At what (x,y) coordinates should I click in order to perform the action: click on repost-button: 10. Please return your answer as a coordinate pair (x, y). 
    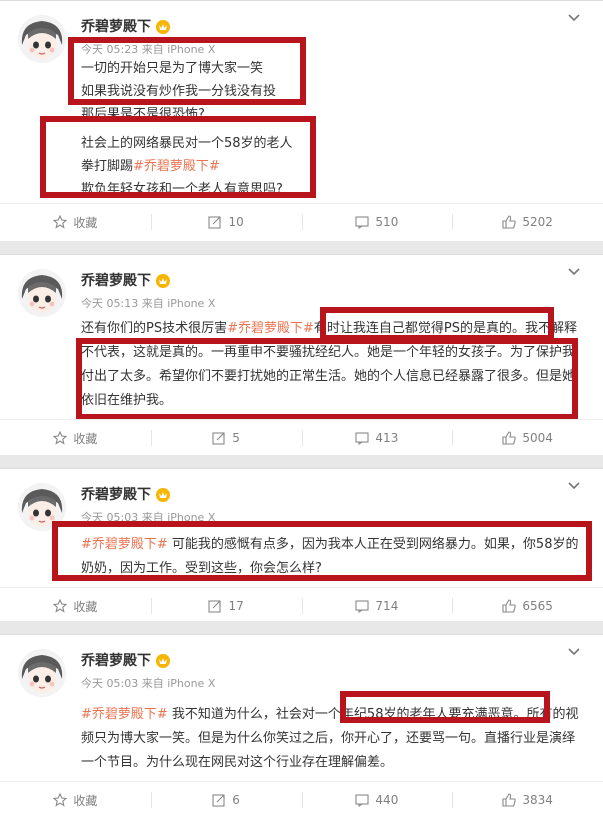
    Looking at the image, I should click on (226, 222).